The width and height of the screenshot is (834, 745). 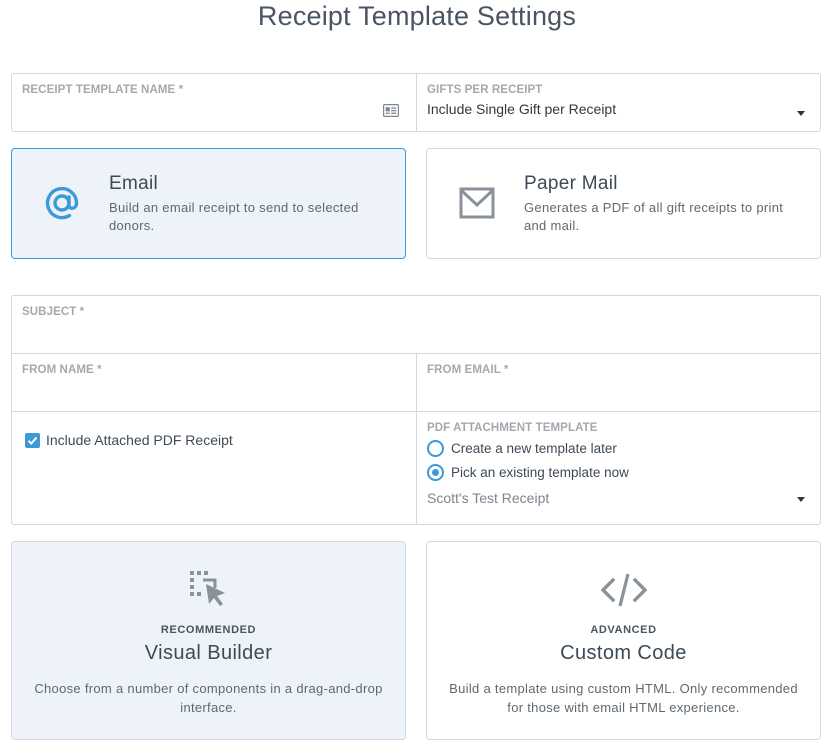 What do you see at coordinates (391, 110) in the screenshot?
I see `id-card-icon` at bounding box center [391, 110].